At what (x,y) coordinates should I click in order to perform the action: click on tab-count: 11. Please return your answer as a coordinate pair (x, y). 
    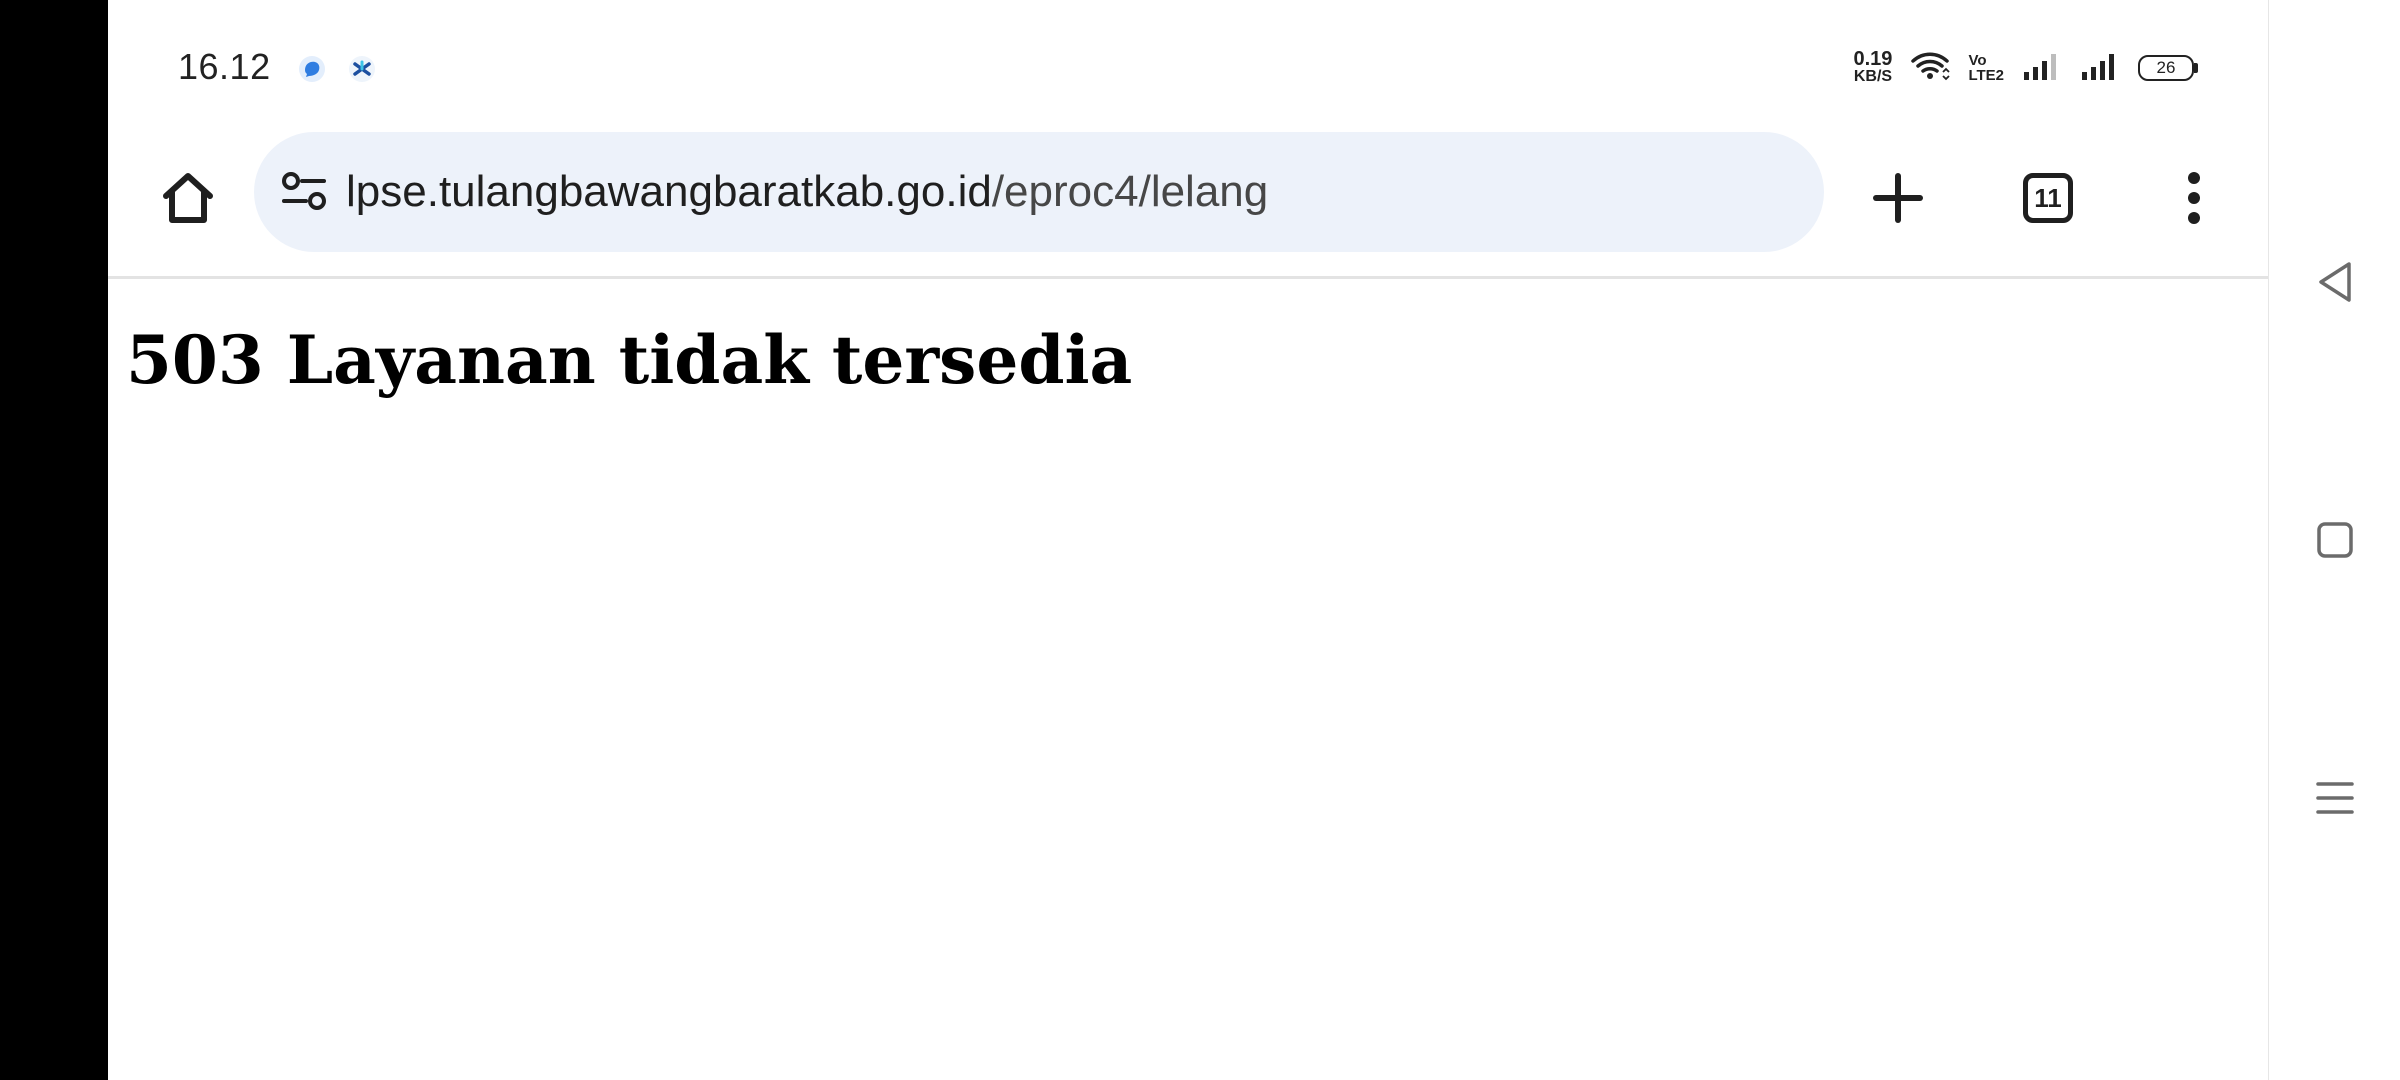
    Looking at the image, I should click on (2048, 198).